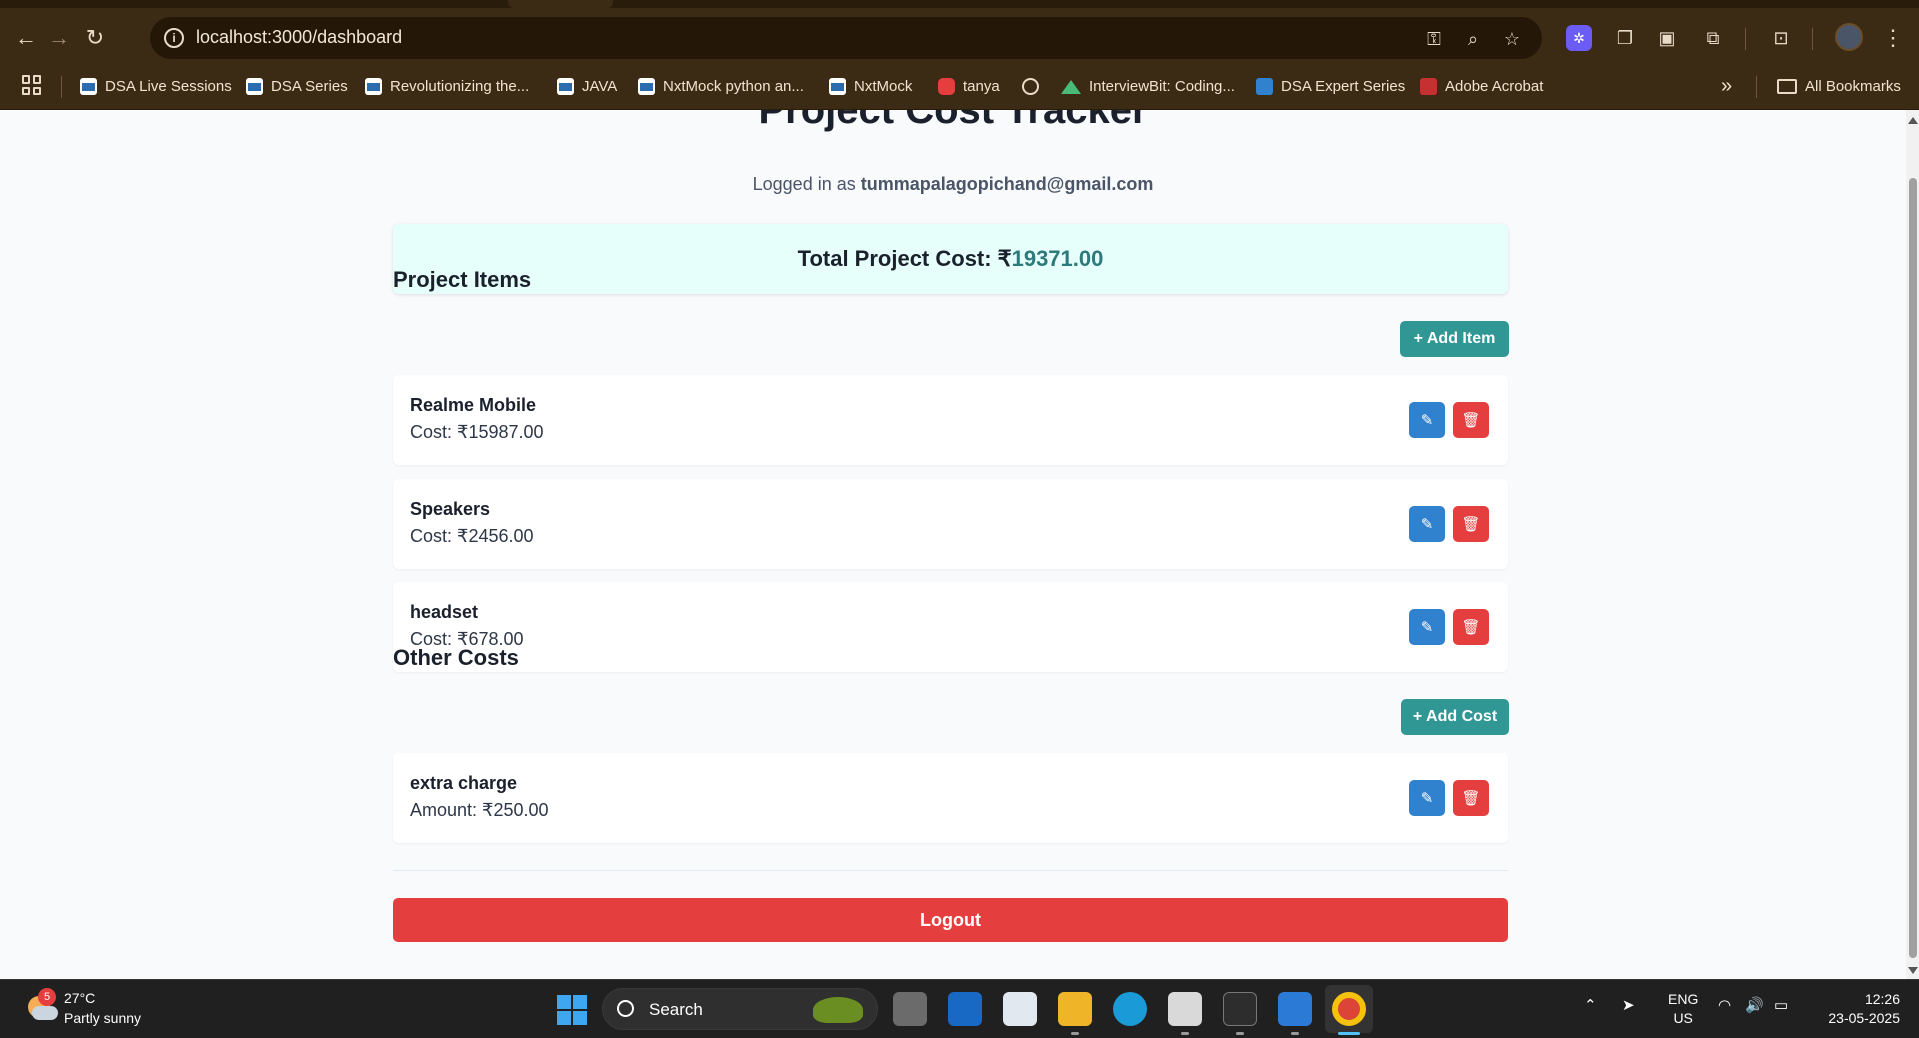 Image resolution: width=1919 pixels, height=1038 pixels. What do you see at coordinates (95, 38) in the screenshot?
I see `reload-icon: ↻` at bounding box center [95, 38].